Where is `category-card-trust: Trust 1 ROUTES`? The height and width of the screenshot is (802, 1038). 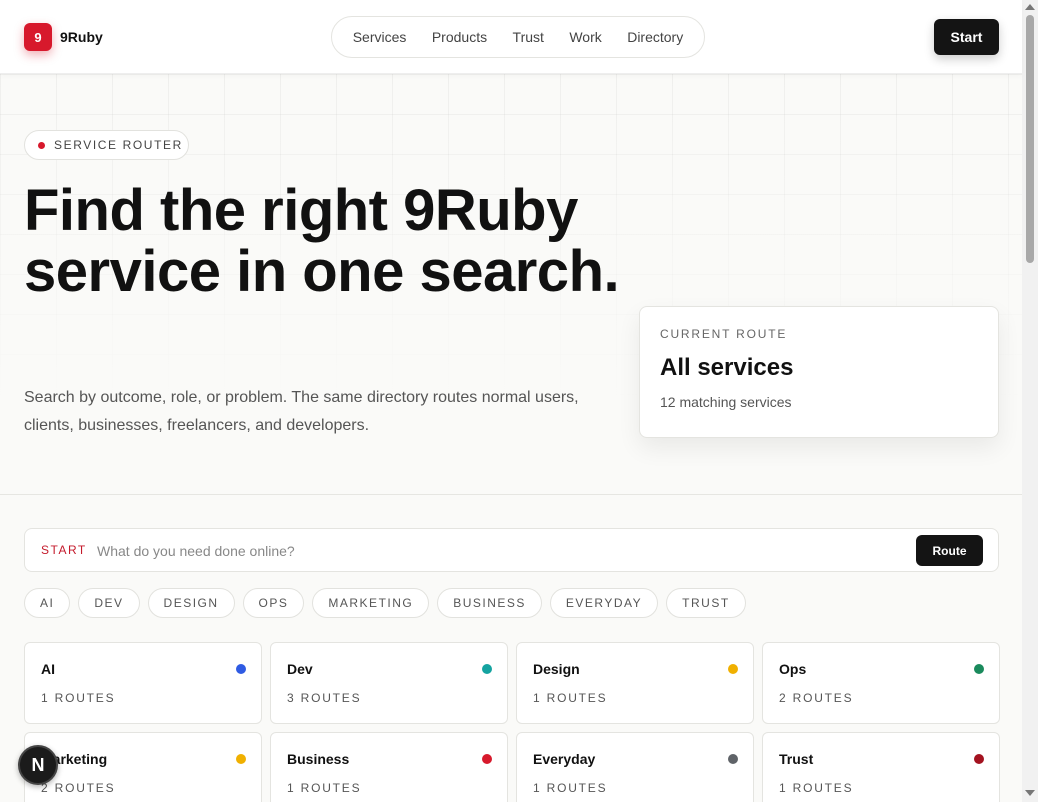 category-card-trust: Trust 1 ROUTES is located at coordinates (881, 767).